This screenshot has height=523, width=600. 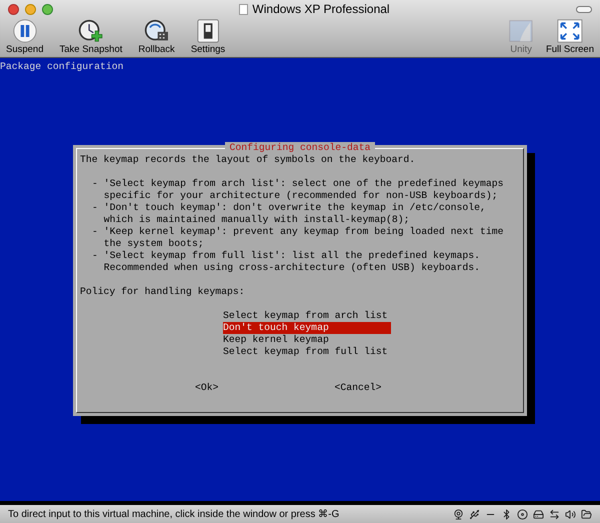 I want to click on bullet-paragraph: - 'Don't touch keymap': don't overwrite the keymap in /etc/console, which is maintained manually with install-keymap(8);, so click(x=288, y=214).